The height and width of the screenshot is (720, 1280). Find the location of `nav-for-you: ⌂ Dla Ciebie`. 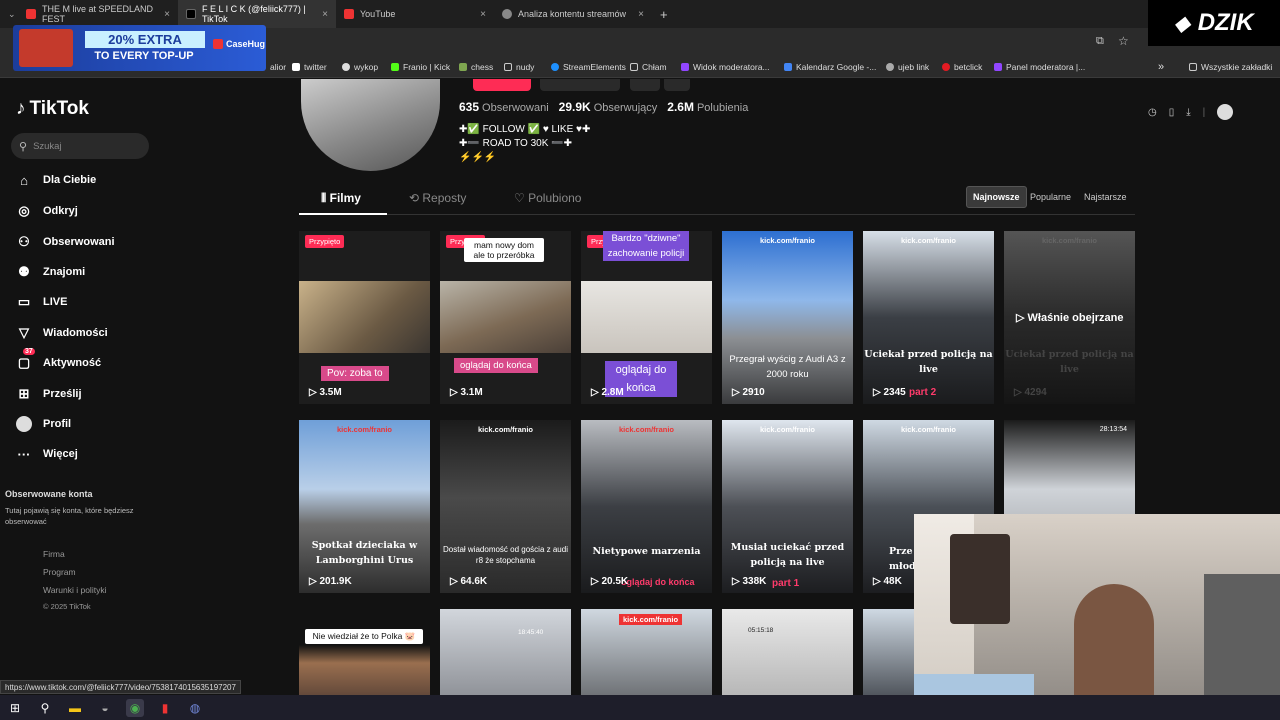

nav-for-you: ⌂ Dla Ciebie is located at coordinates (56, 180).